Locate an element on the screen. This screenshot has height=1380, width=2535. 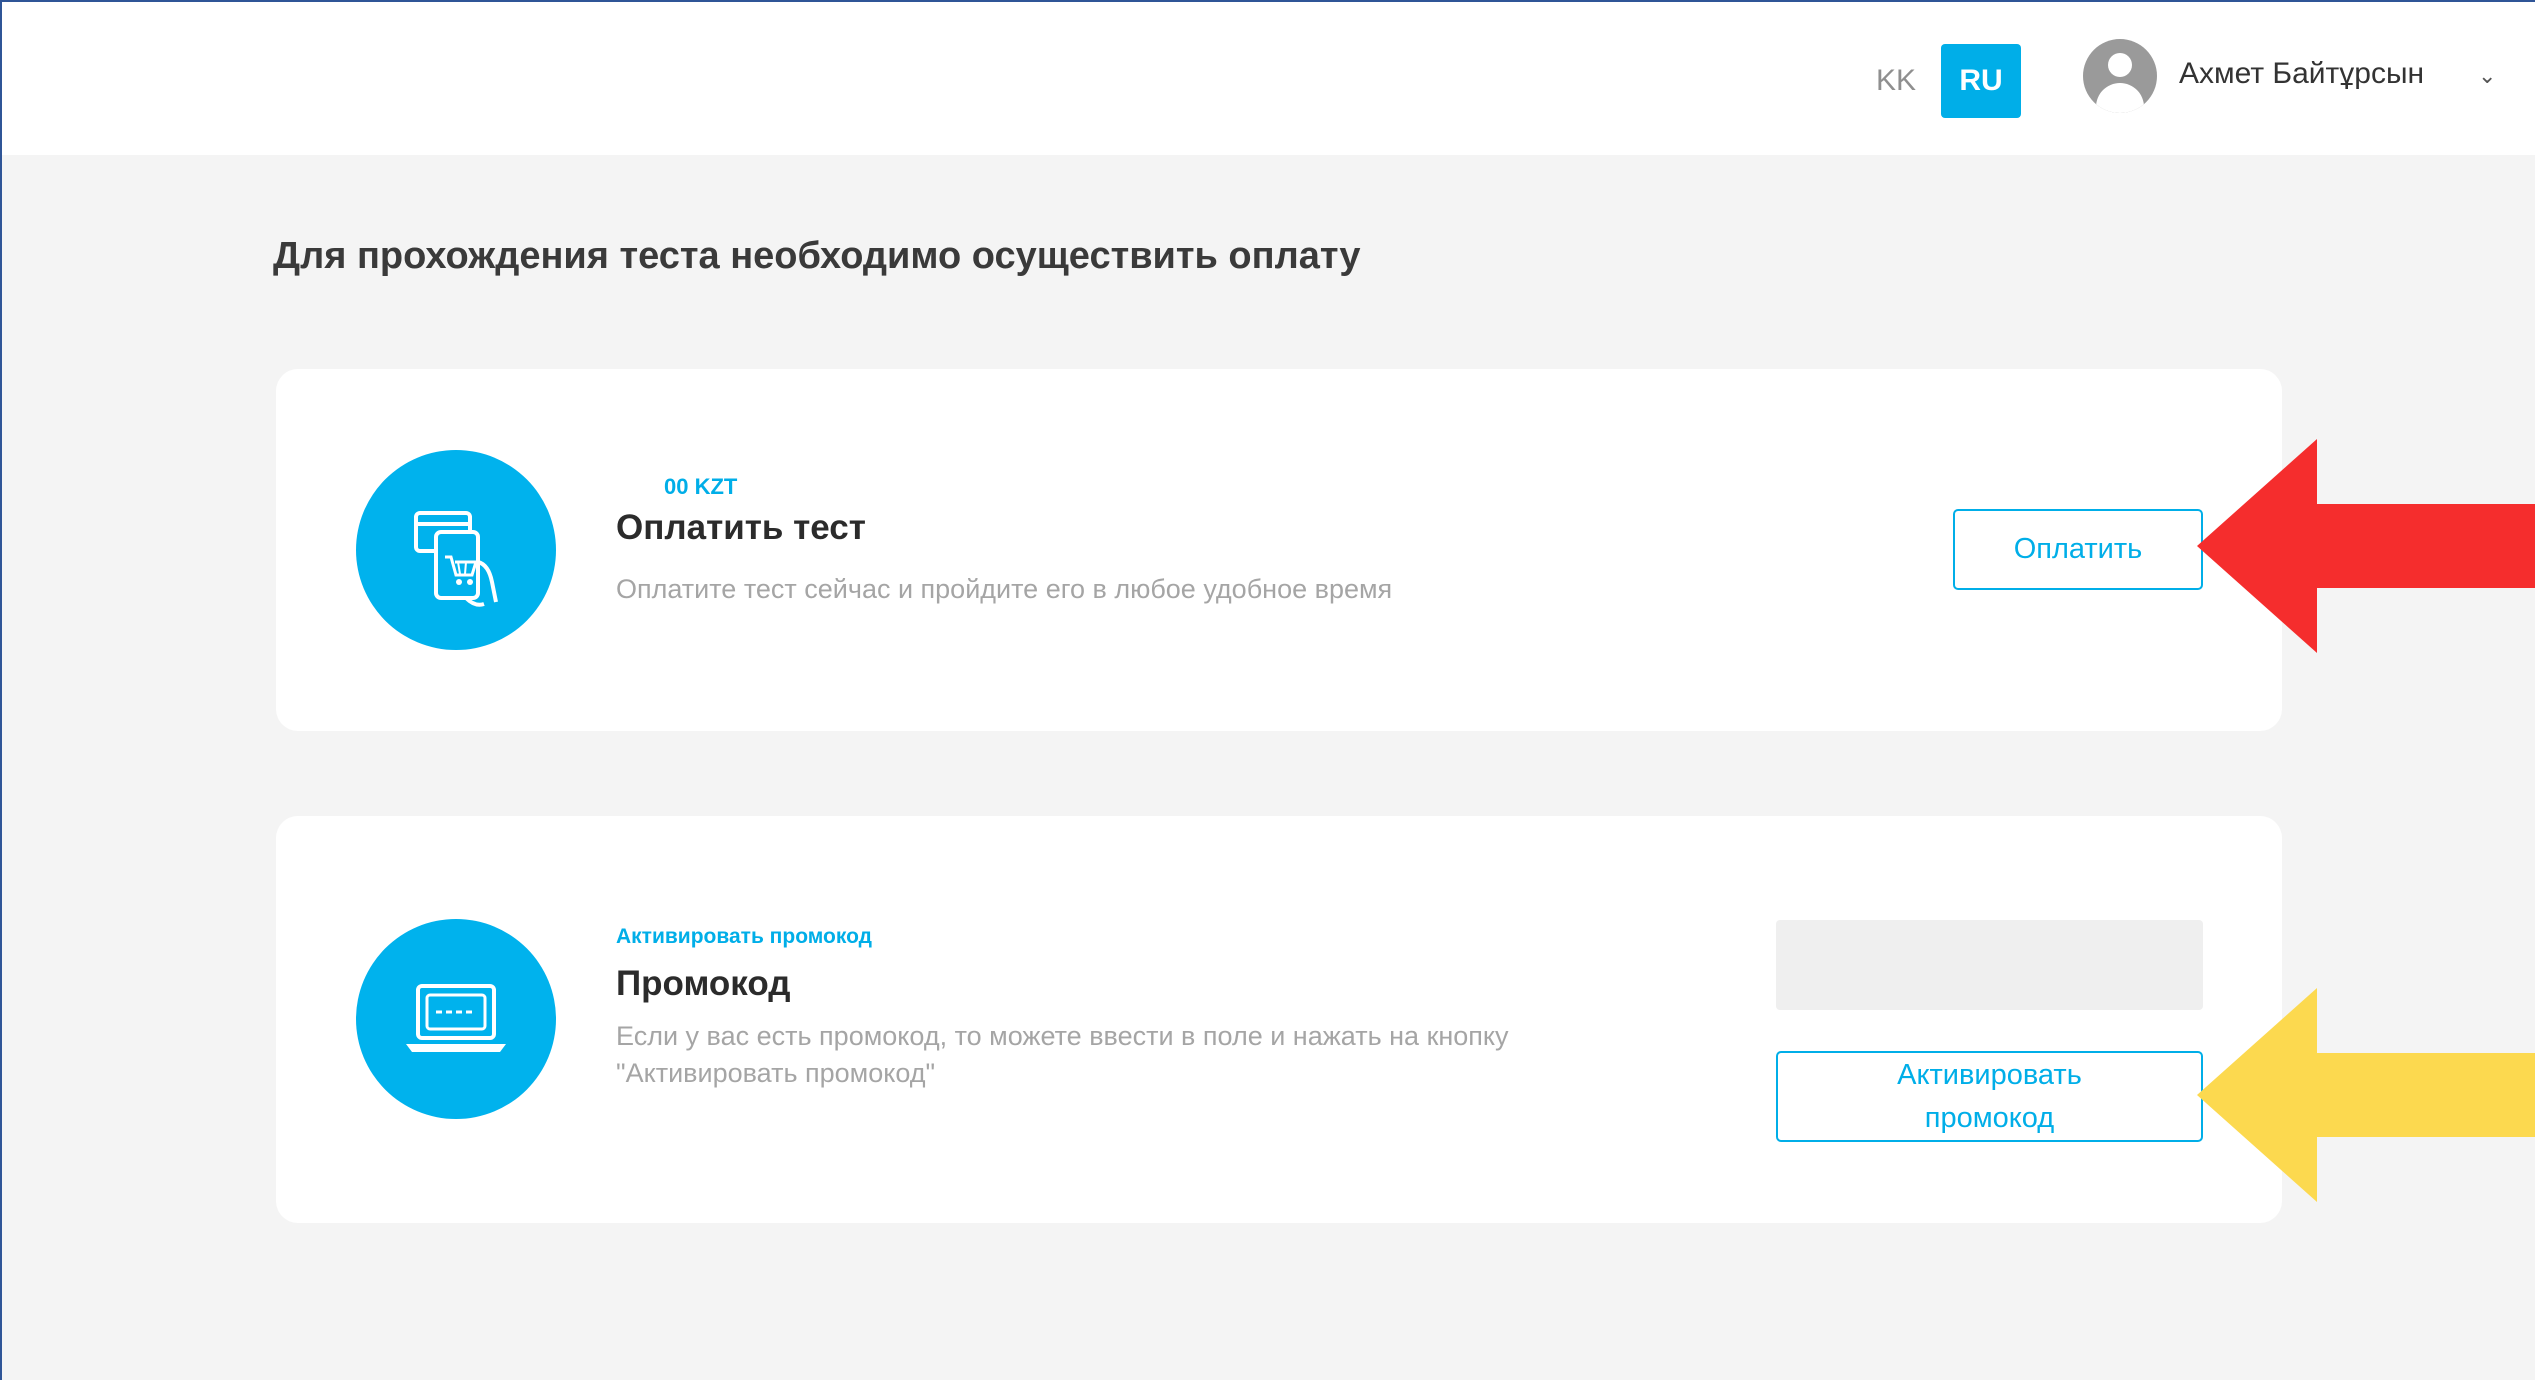
chevron-down-icon: ⌄ is located at coordinates (2487, 76).